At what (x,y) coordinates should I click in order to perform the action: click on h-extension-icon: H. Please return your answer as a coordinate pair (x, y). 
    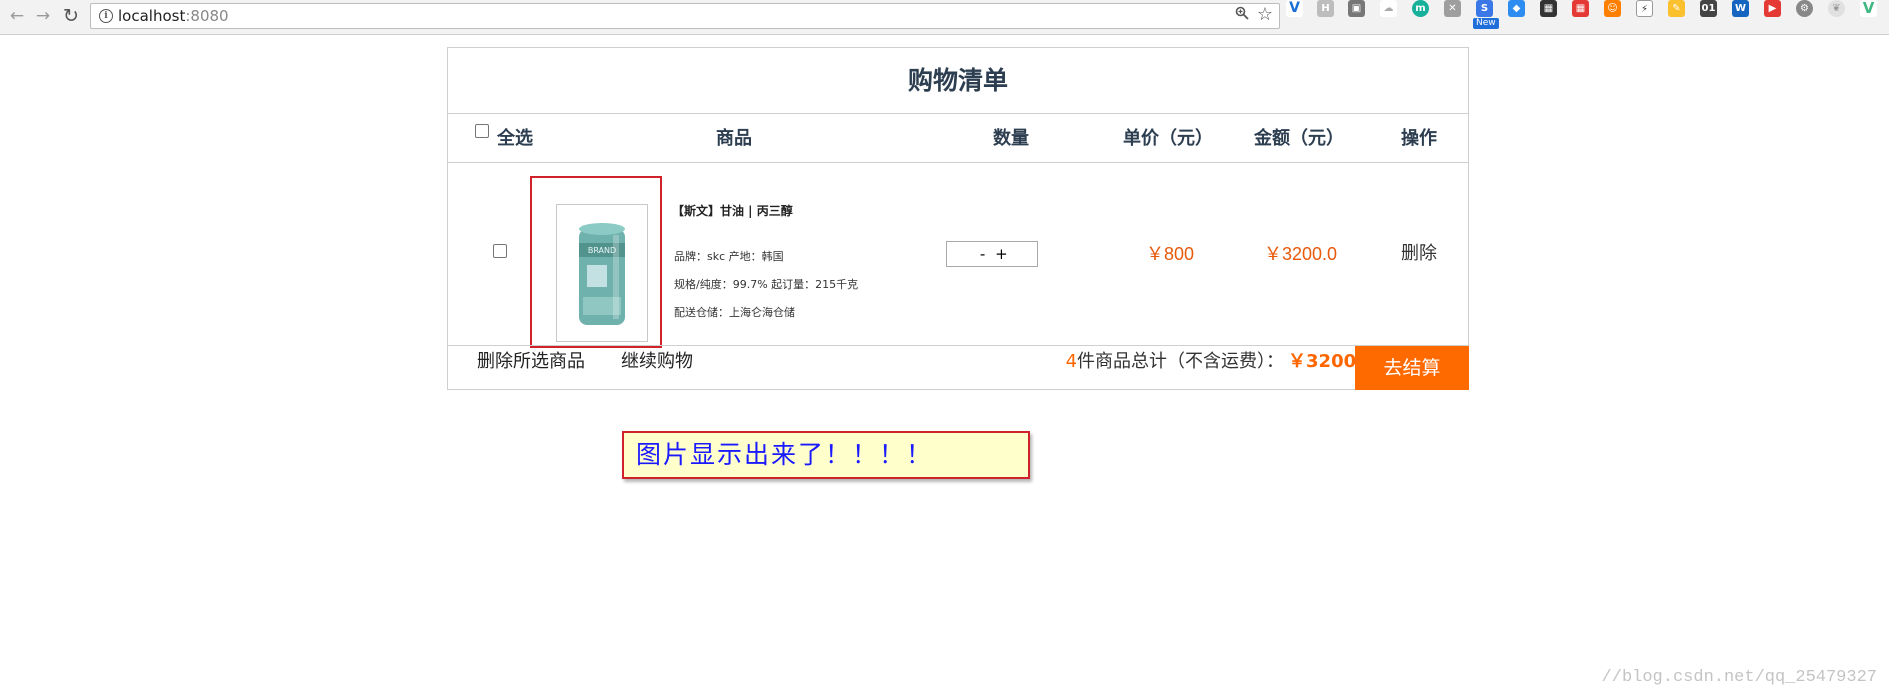
    Looking at the image, I should click on (1325, 8).